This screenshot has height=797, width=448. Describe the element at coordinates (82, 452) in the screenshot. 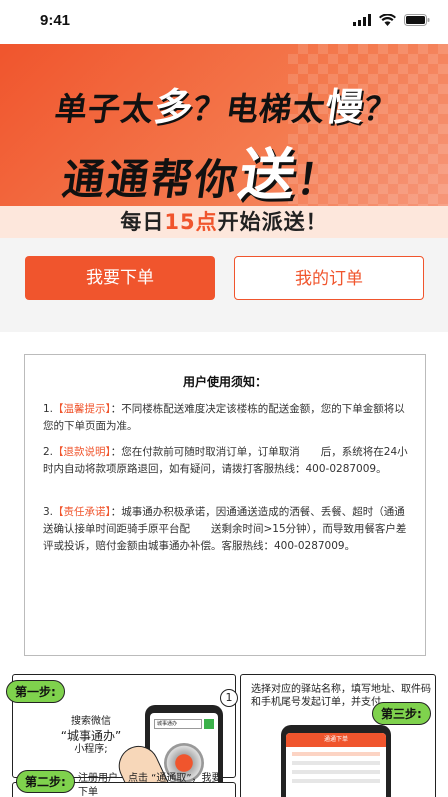

I see `notice-item-tag: 【退款说明】` at that location.